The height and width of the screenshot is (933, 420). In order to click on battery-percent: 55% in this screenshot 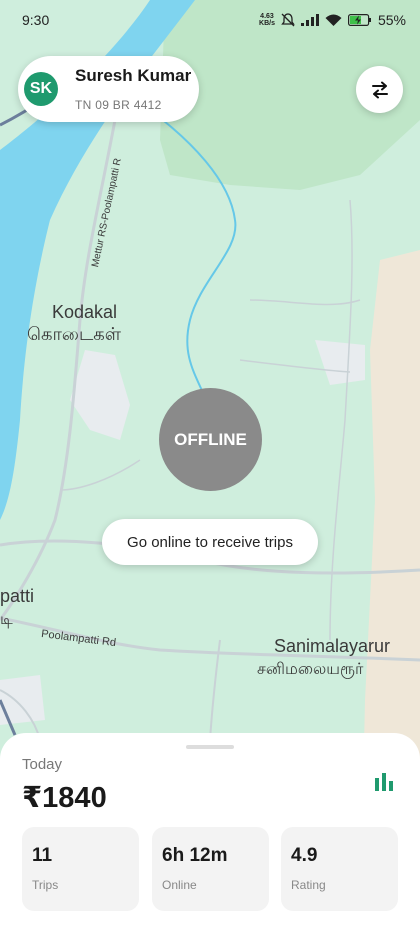, I will do `click(391, 20)`.